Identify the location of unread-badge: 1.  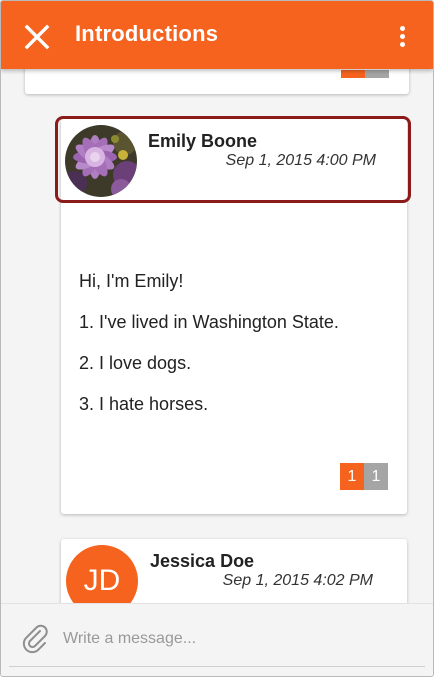
(352, 476).